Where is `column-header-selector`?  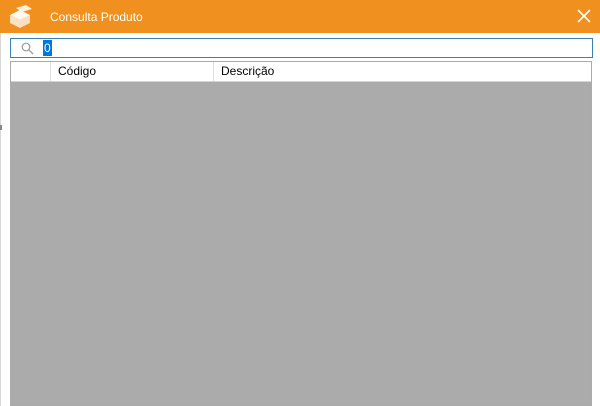 column-header-selector is located at coordinates (31, 71).